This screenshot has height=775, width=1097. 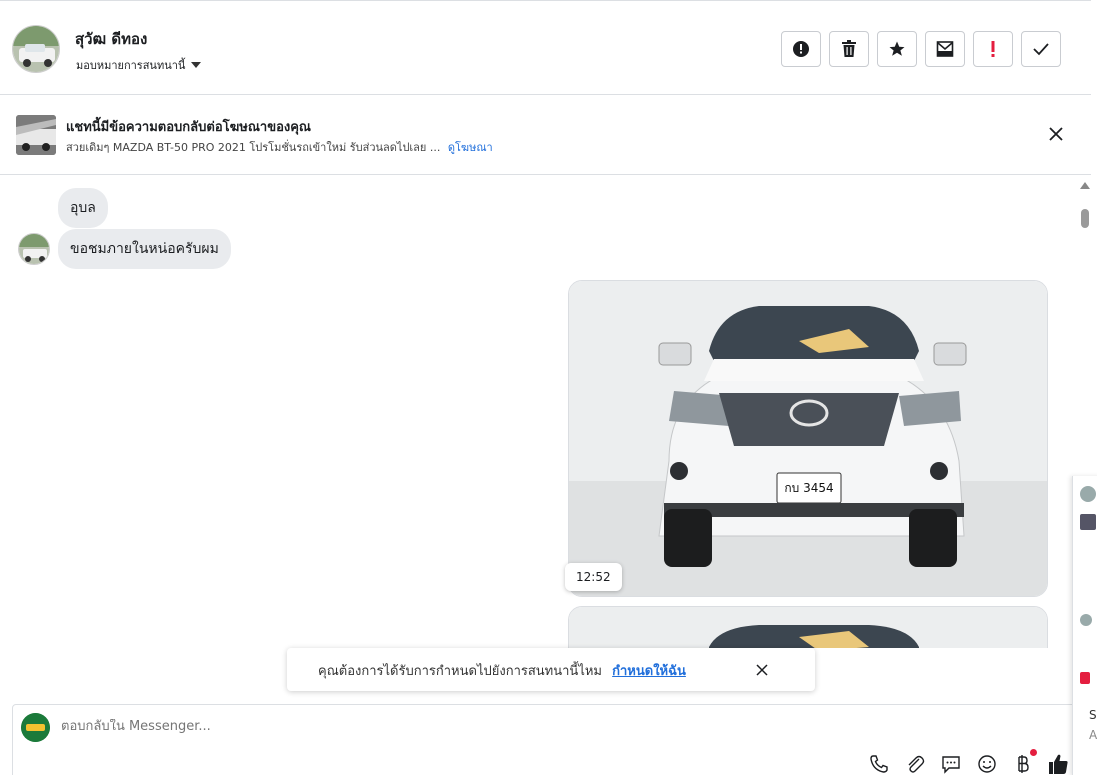 I want to click on incoming-message: อุบล, so click(x=83, y=208).